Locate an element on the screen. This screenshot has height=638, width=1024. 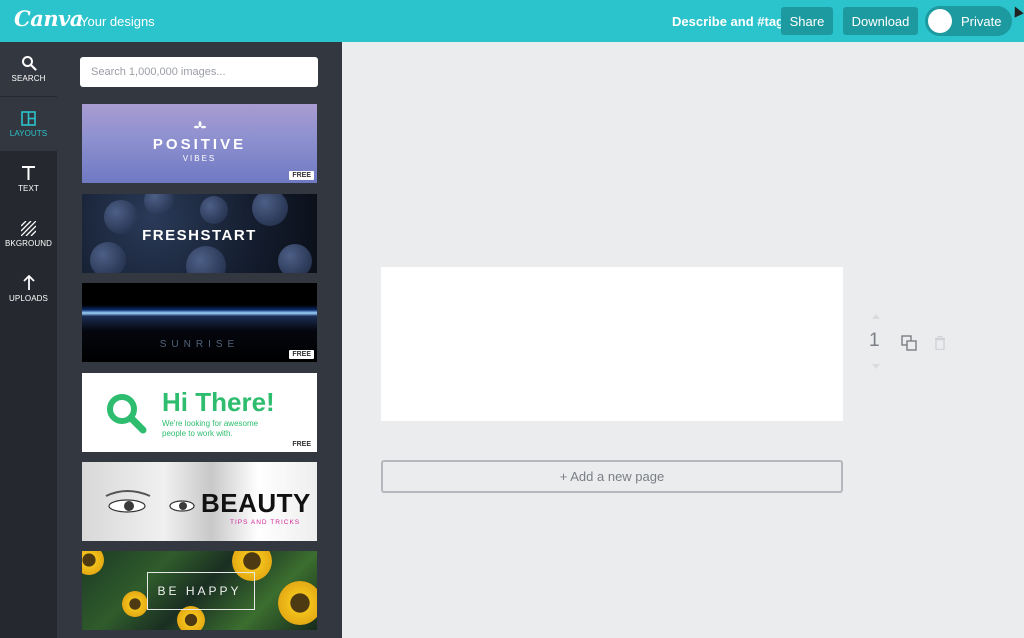
sunflower-graphic is located at coordinates (93, 563).